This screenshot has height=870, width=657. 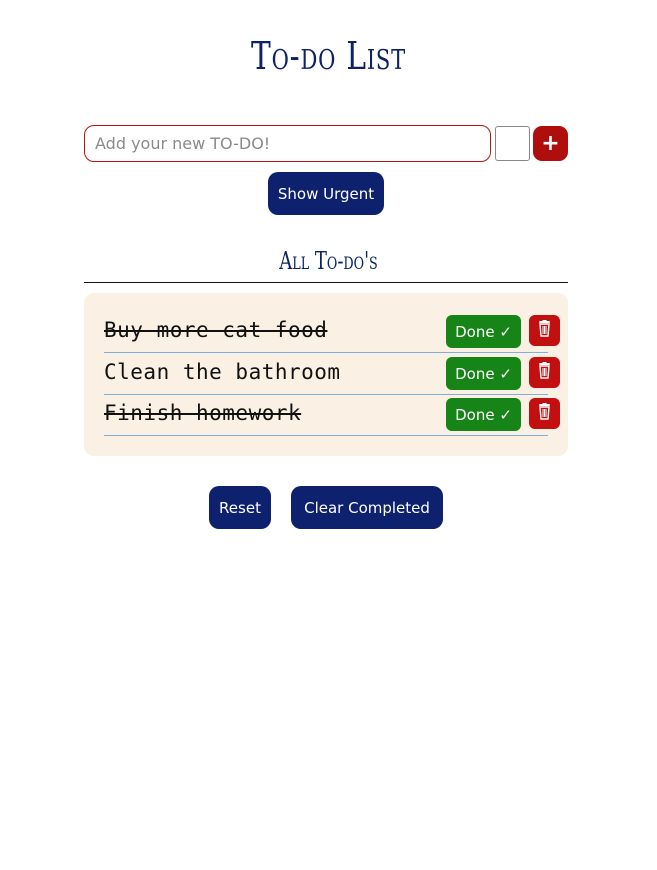 I want to click on todo-item-text: Finish homework, so click(x=203, y=413).